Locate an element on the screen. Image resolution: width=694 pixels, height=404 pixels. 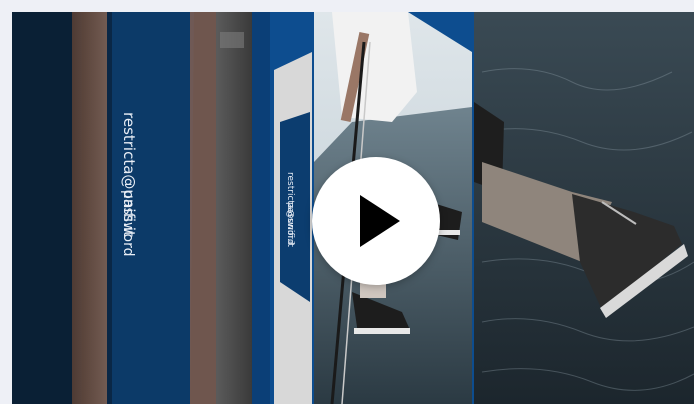
tablet-small: restricta@unifi.it password is located at coordinates (293, 228).